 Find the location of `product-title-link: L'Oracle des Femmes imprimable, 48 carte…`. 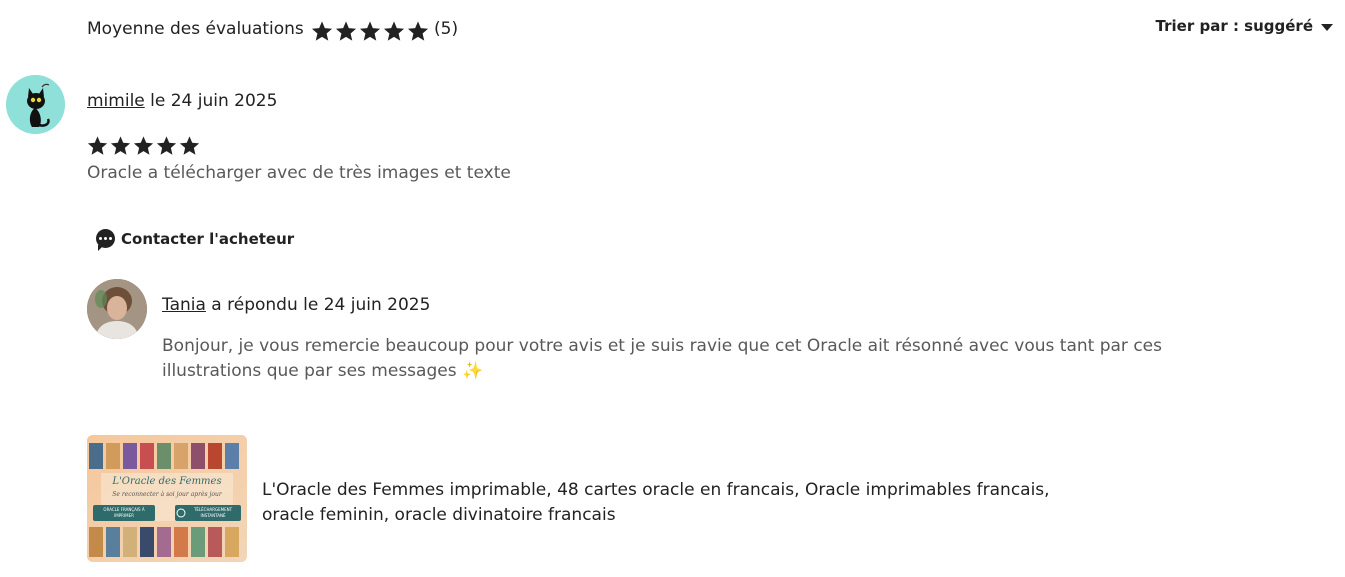

product-title-link: L'Oracle des Femmes imprimable, 48 carte… is located at coordinates (662, 503).